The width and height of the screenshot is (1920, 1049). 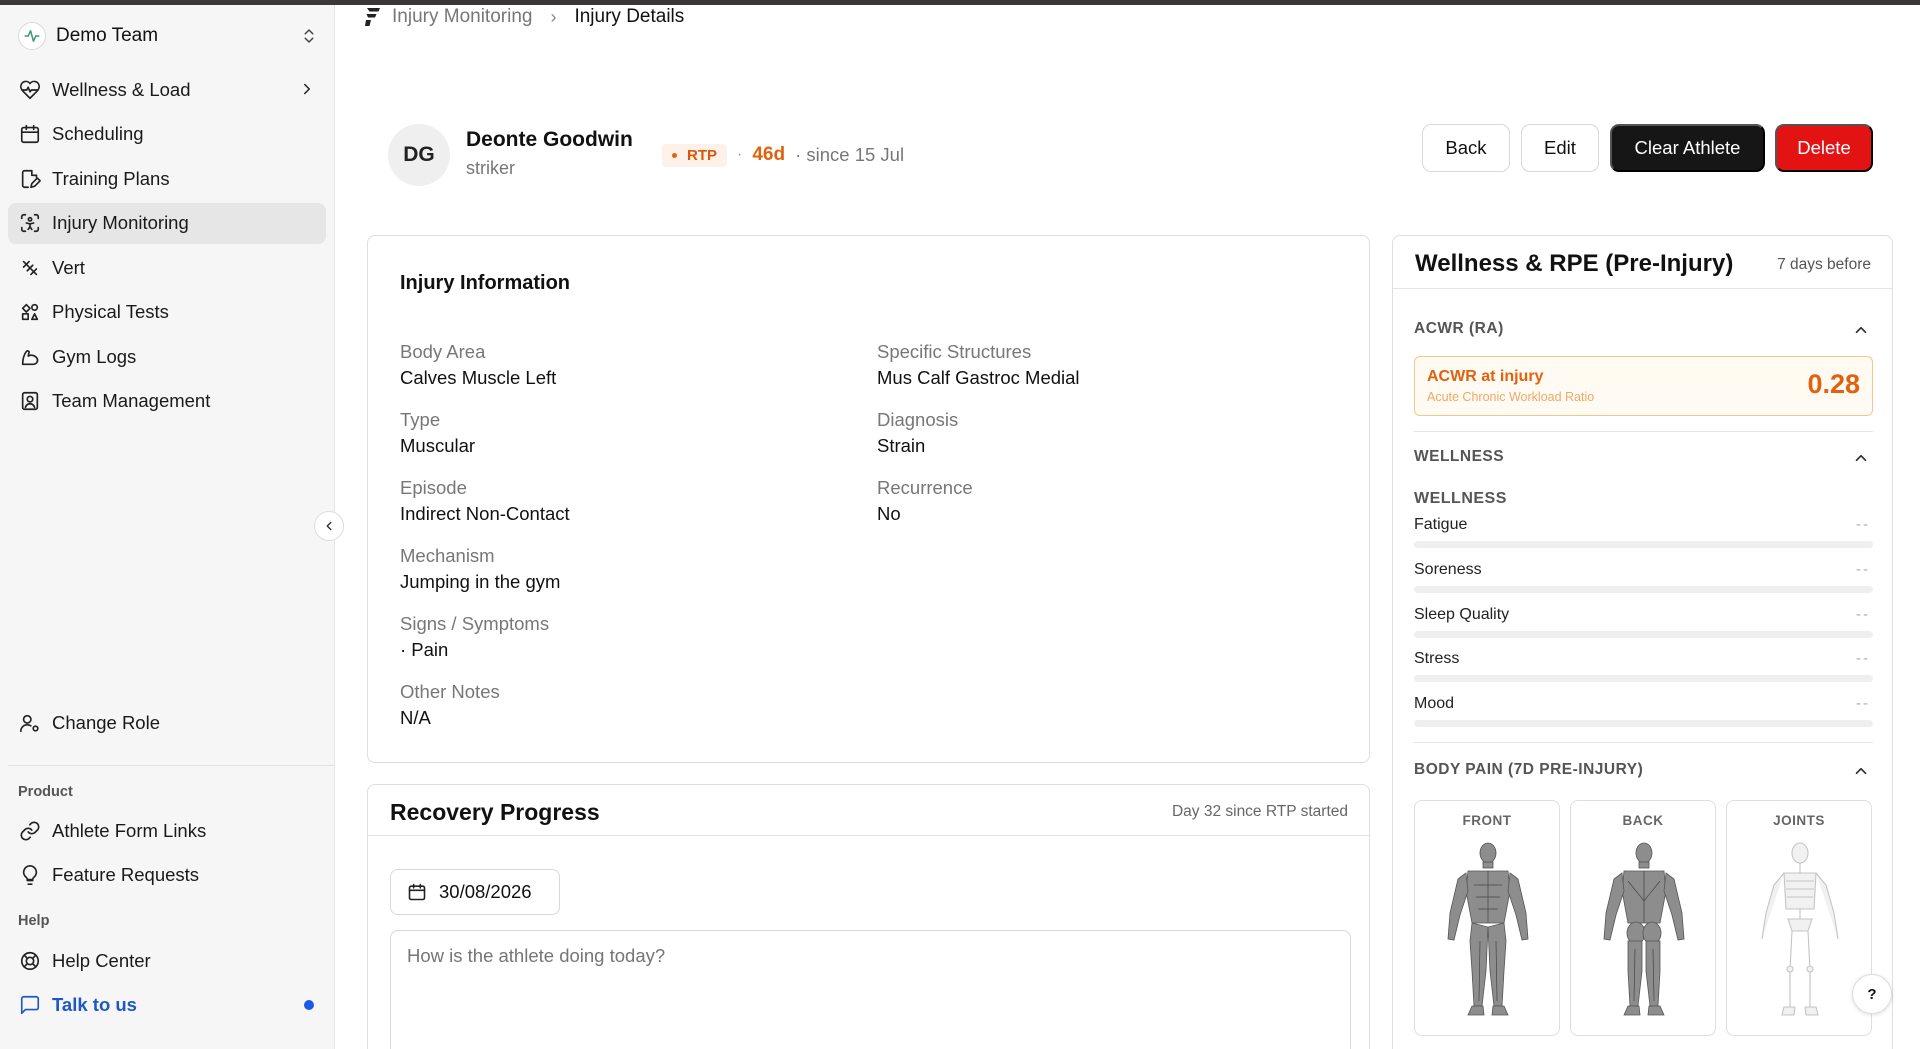 What do you see at coordinates (1485, 376) in the screenshot?
I see `acwr-title: ACWR at injury` at bounding box center [1485, 376].